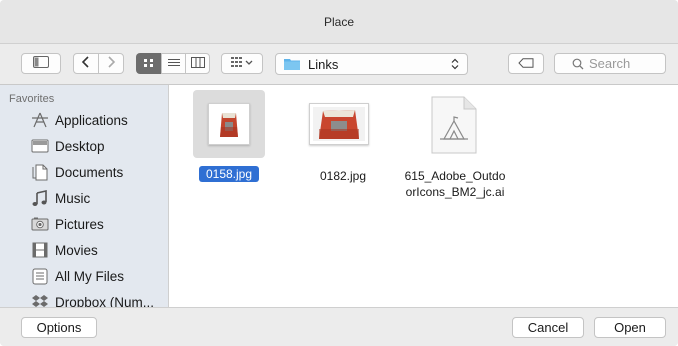 This screenshot has height=346, width=678. I want to click on sidebar-toggle-button, so click(41, 63).